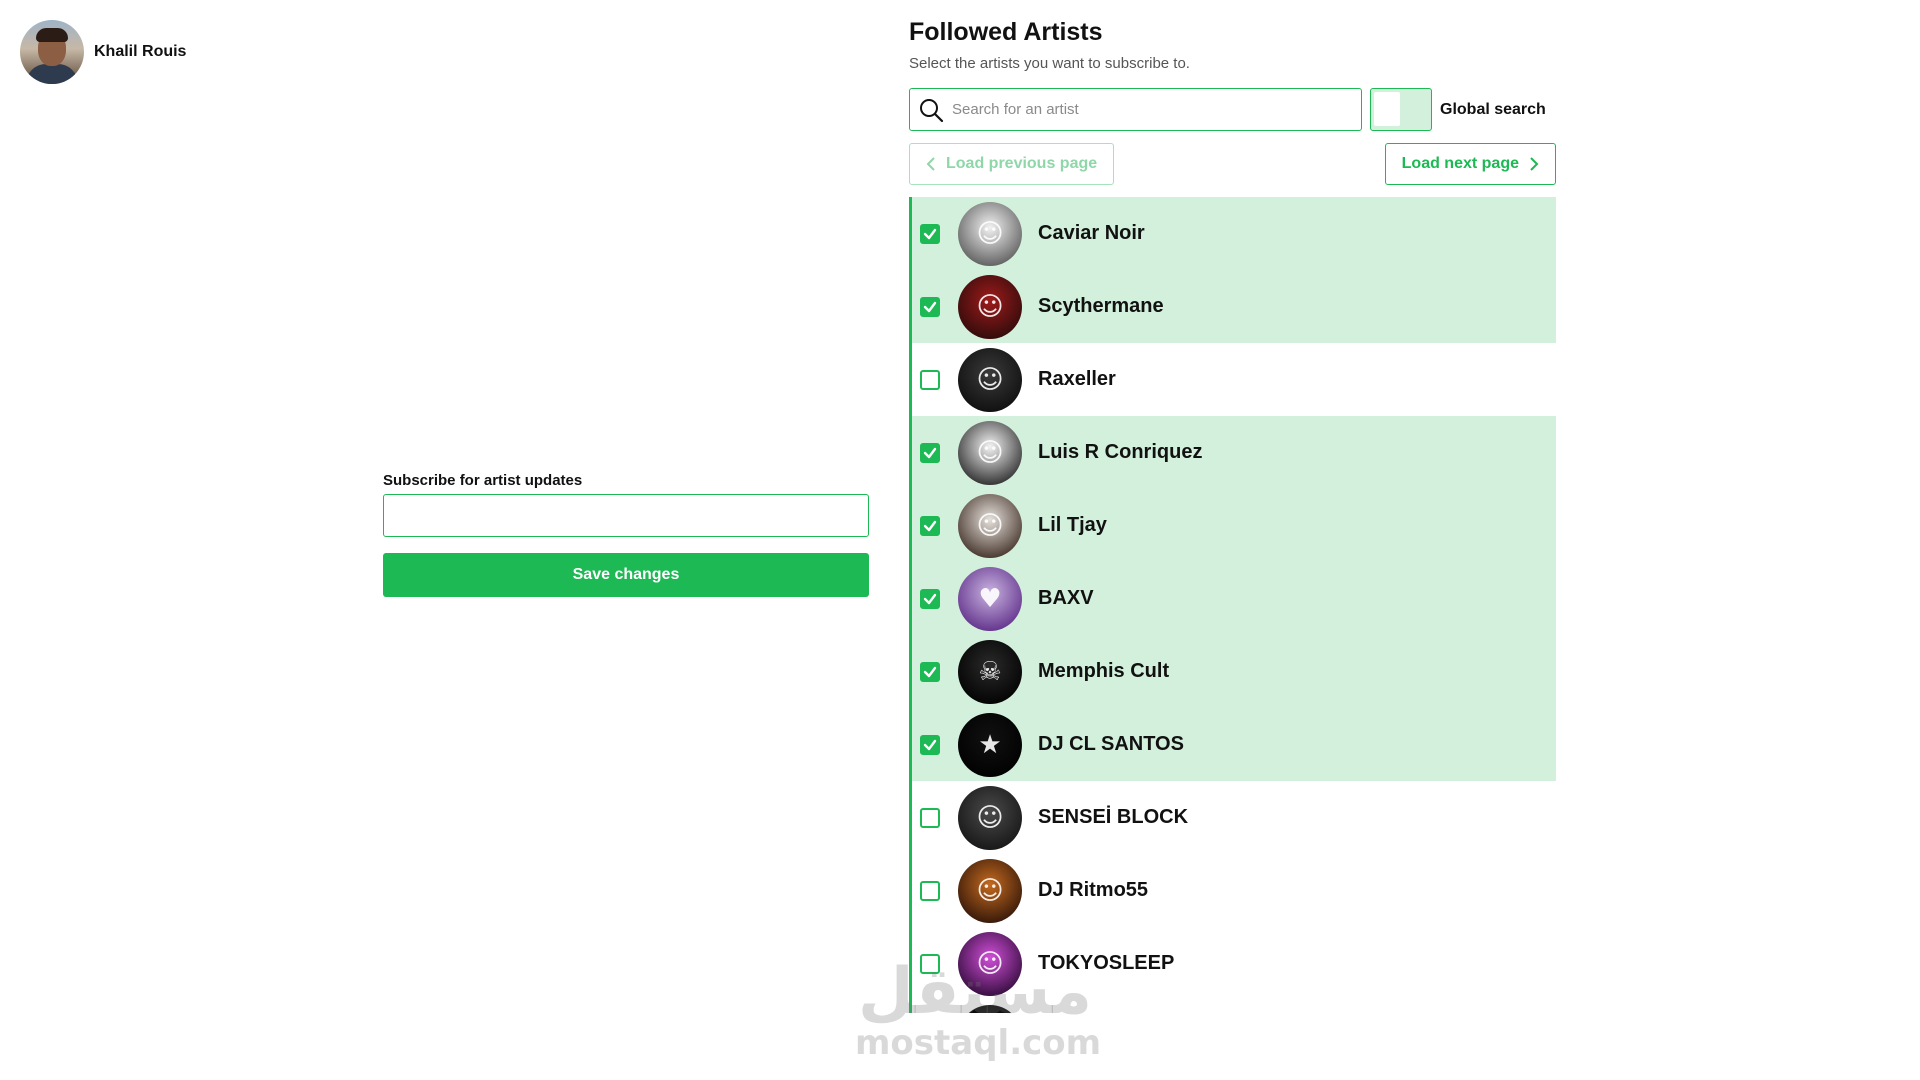 The width and height of the screenshot is (1920, 1080). I want to click on user-avatar, so click(52, 52).